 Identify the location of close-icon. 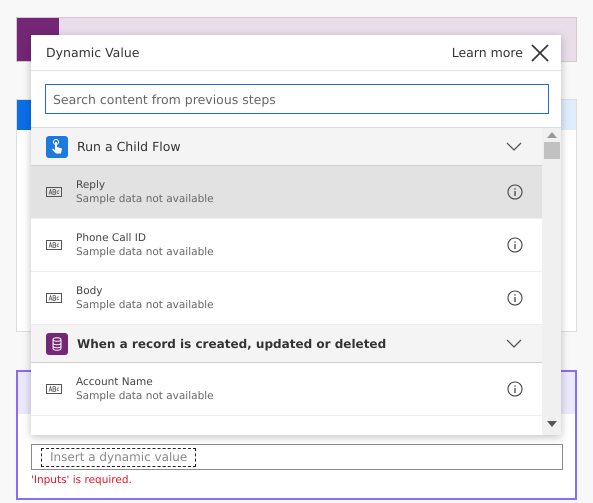
(540, 53).